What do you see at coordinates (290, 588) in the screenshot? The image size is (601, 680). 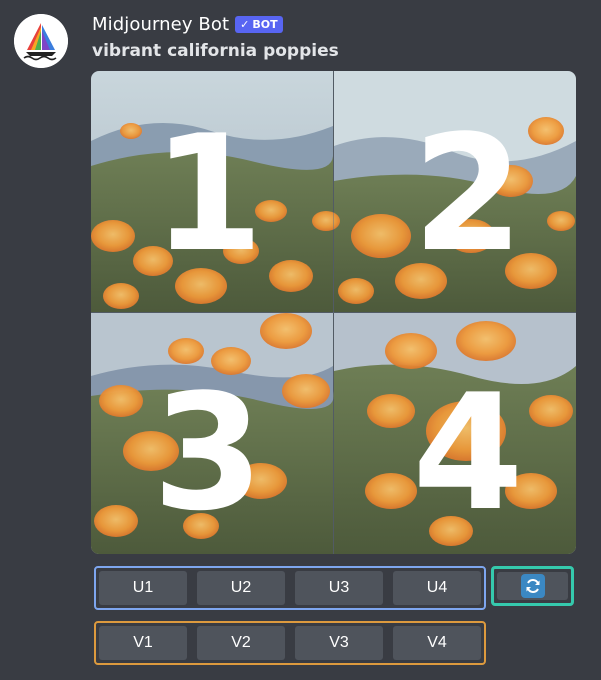 I see `upscale-button-row: U1 U2 U3 U4` at bounding box center [290, 588].